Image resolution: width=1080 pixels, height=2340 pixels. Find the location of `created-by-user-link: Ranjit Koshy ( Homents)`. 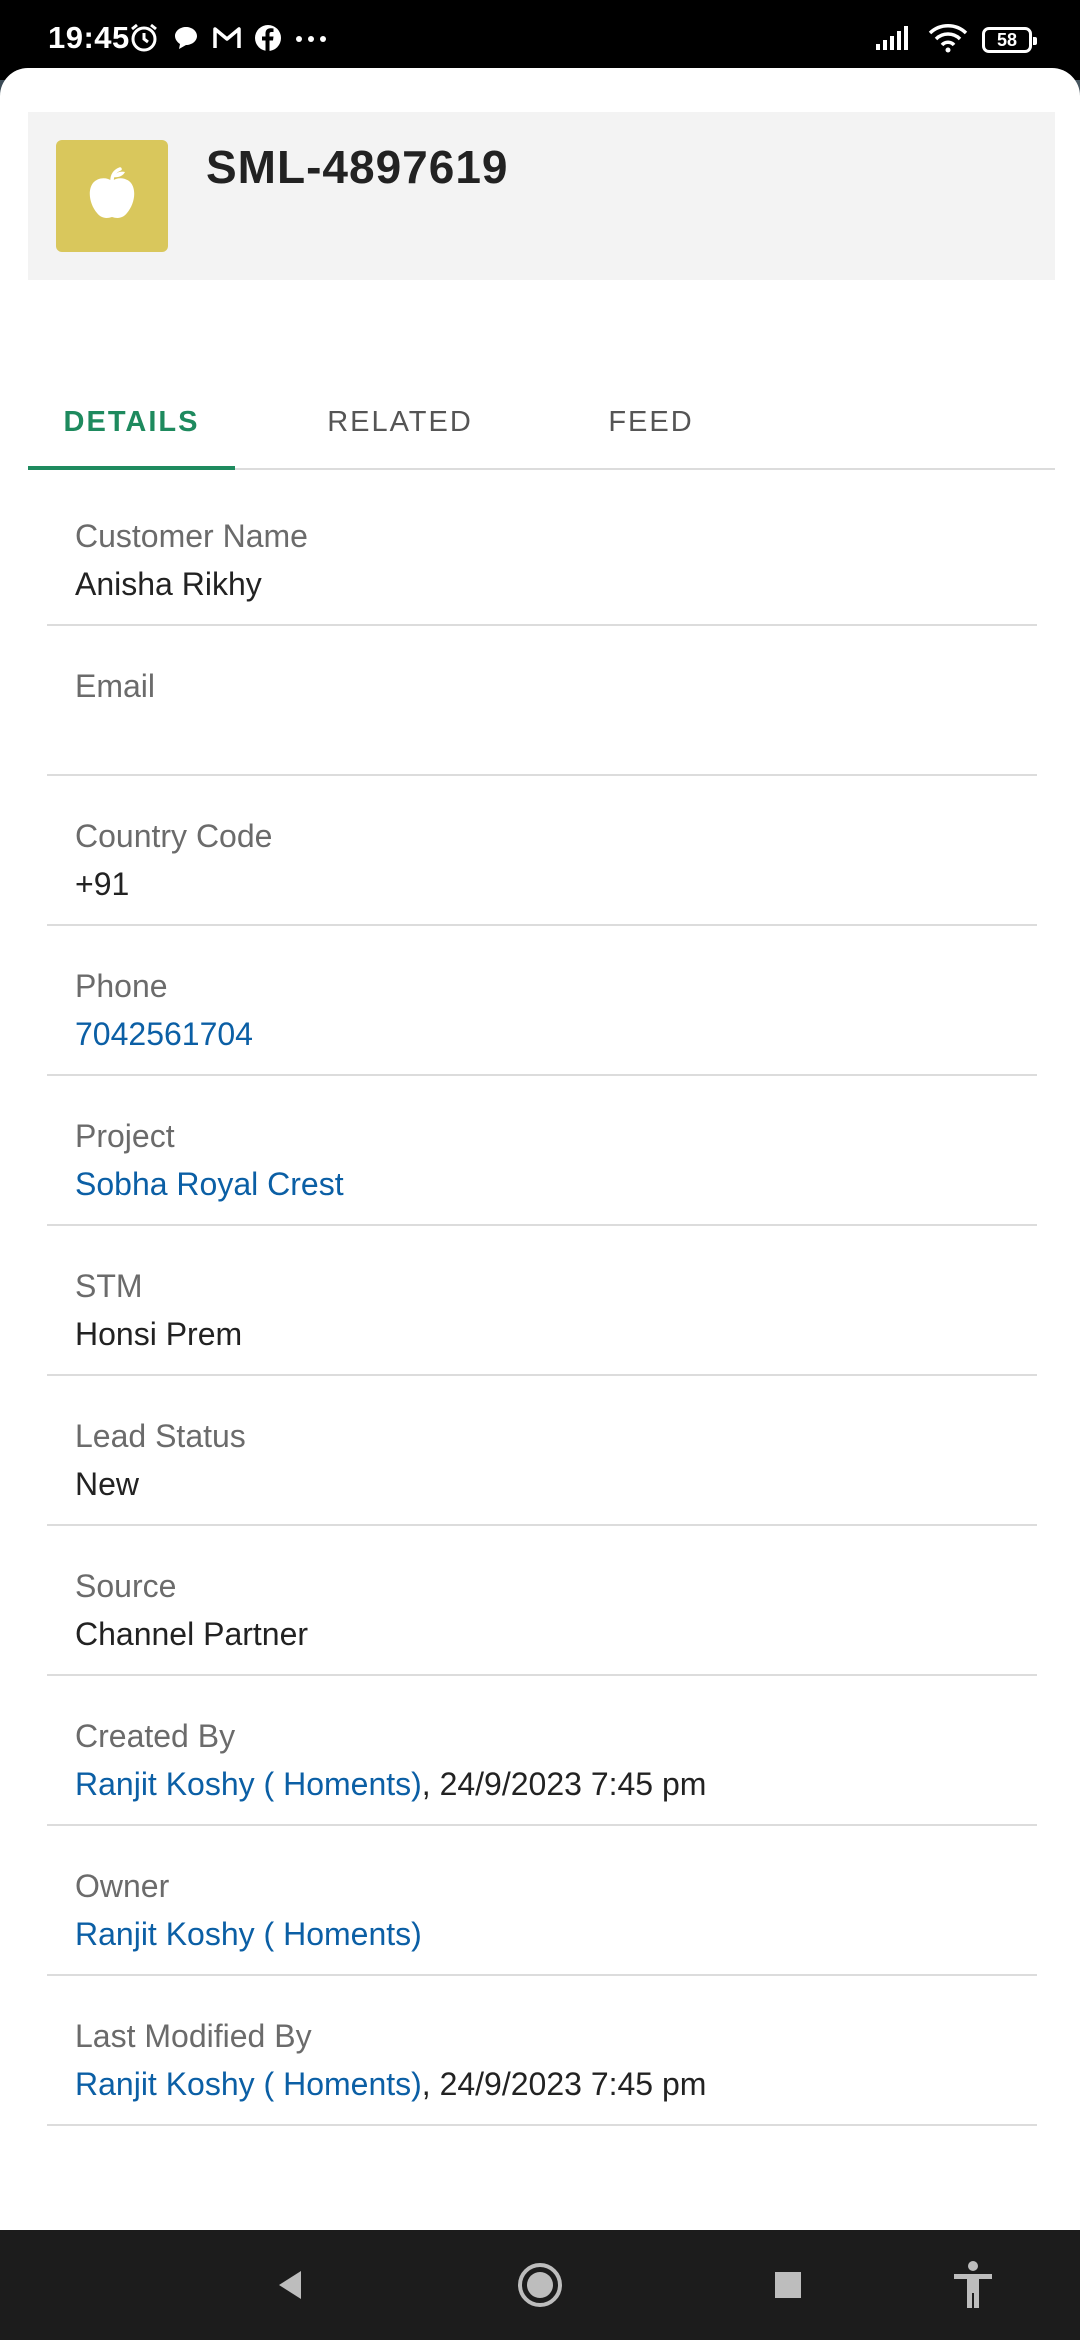

created-by-user-link: Ranjit Koshy ( Homents) is located at coordinates (248, 1784).